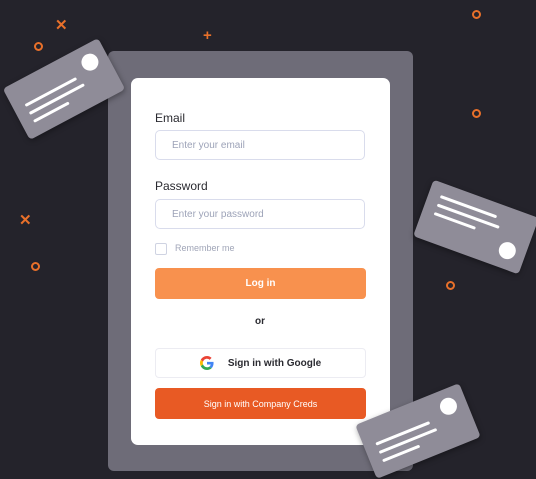  Describe the element at coordinates (207, 35) in the screenshot. I see `plus-icon: +` at that location.